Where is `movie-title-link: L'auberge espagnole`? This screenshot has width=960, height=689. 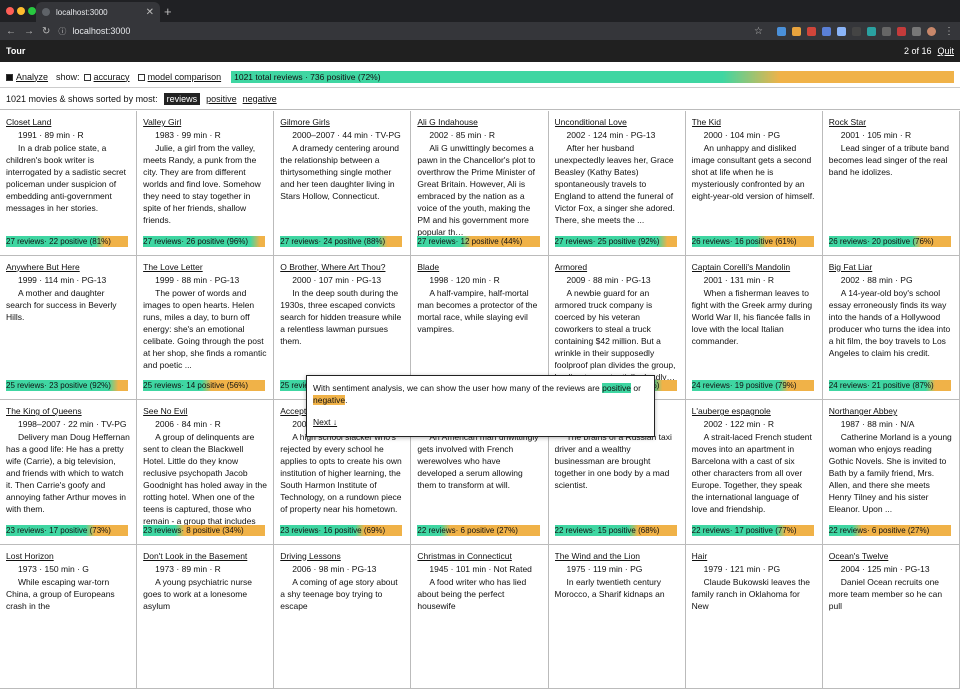
movie-title-link: L'auberge espagnole is located at coordinates (754, 411).